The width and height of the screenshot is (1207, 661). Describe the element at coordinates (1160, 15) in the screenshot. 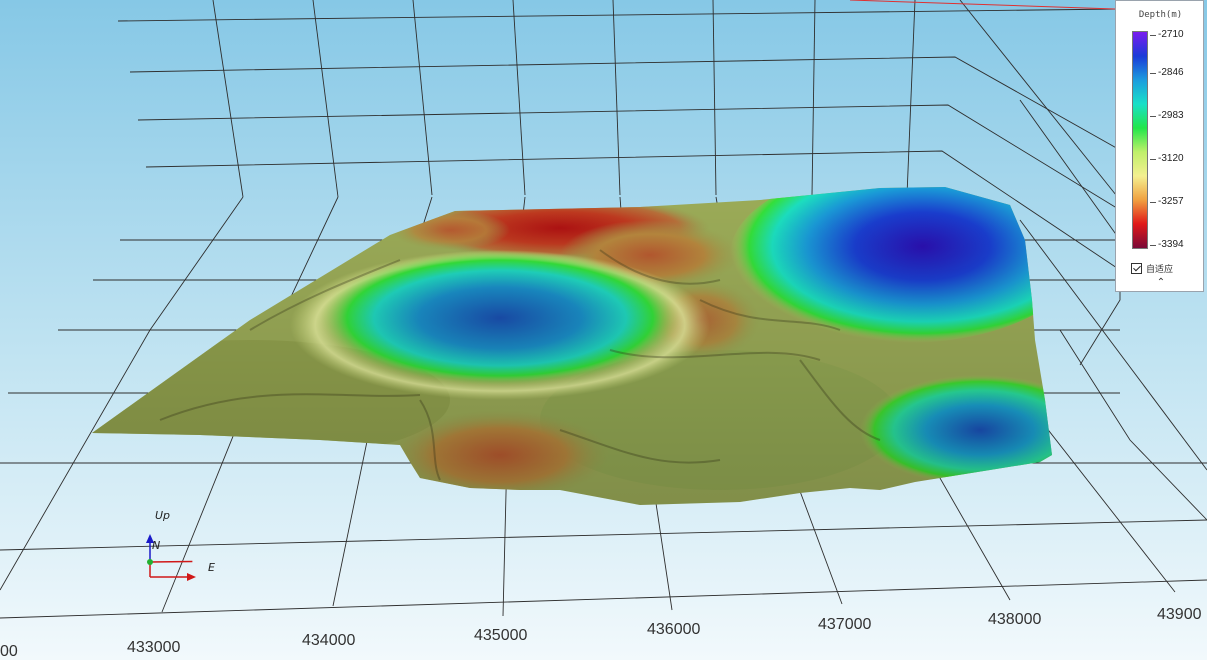

I see `legend-title: Depth(m)` at that location.